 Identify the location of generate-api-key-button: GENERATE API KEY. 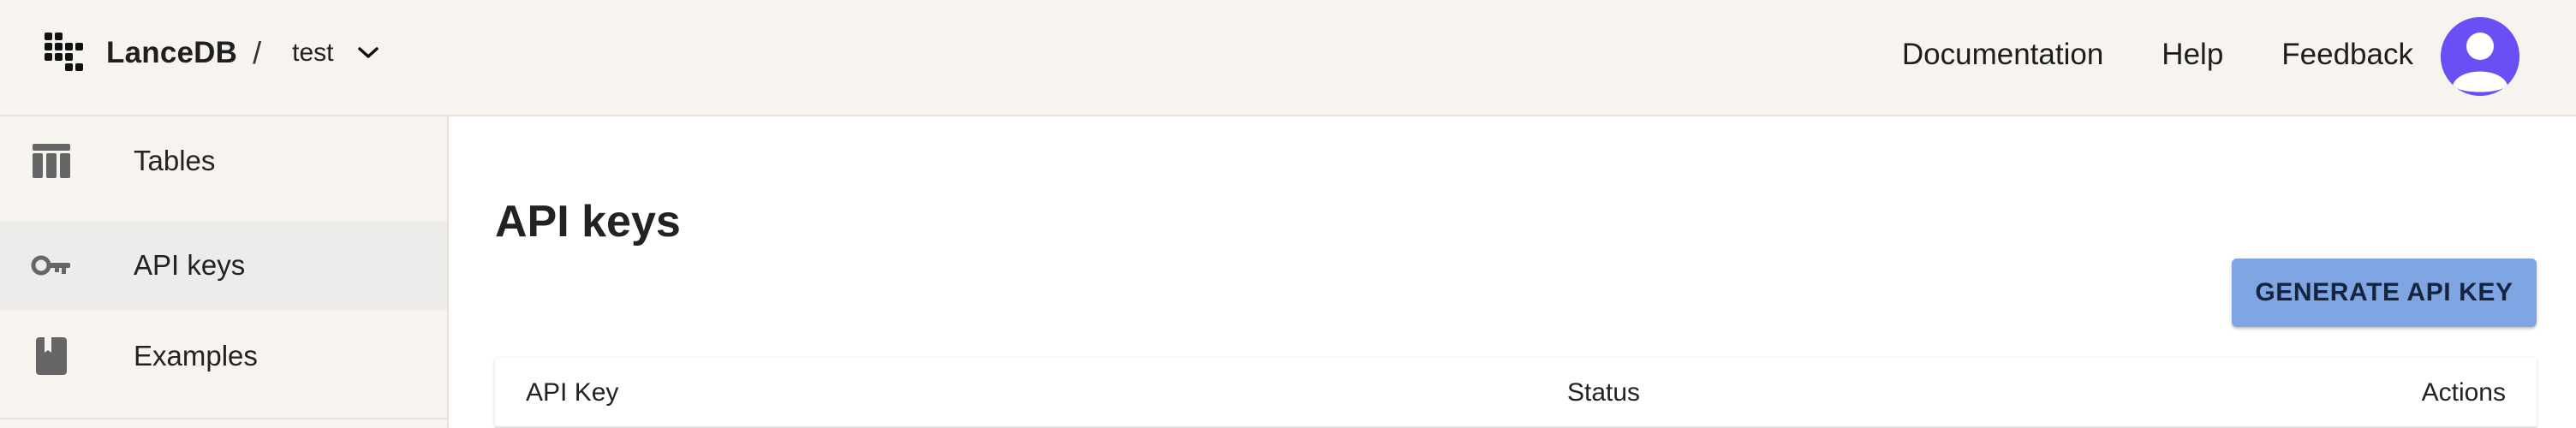
(2384, 293).